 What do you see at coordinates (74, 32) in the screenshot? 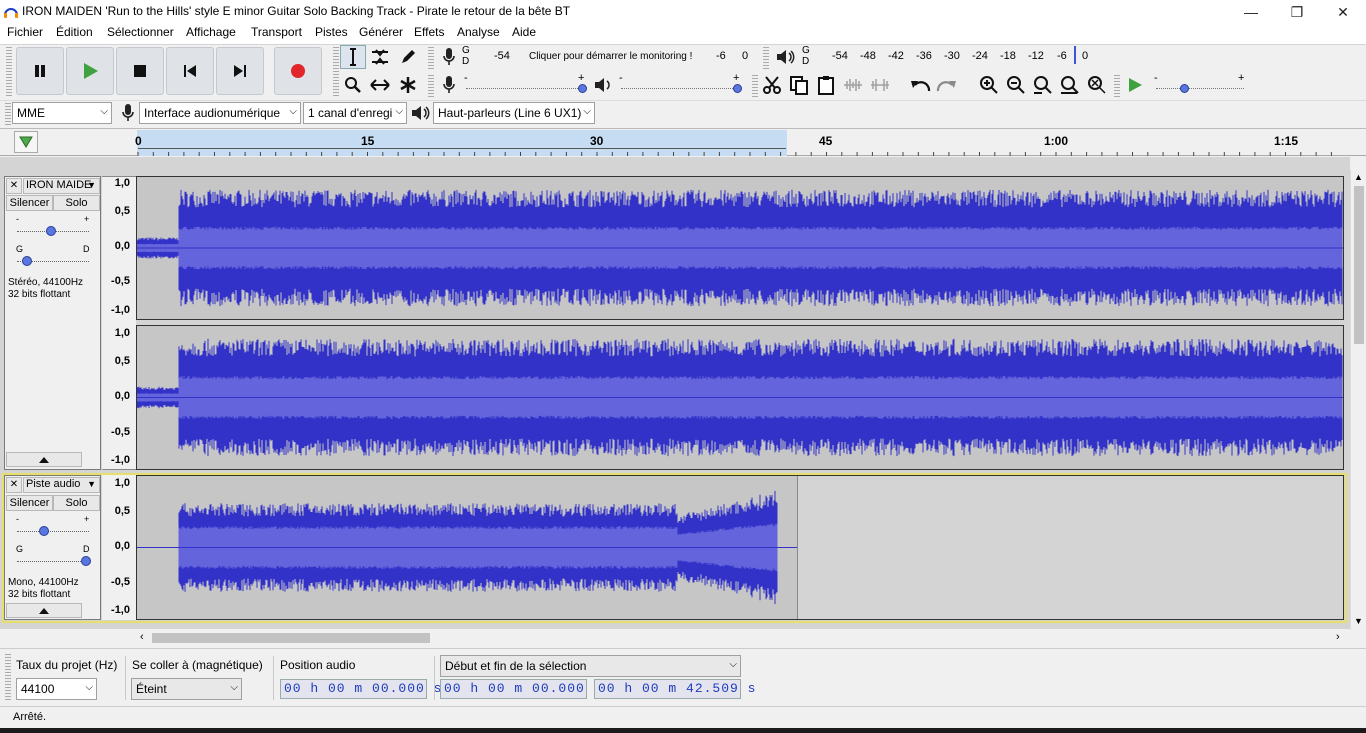
I see `menu-edition: Édition` at bounding box center [74, 32].